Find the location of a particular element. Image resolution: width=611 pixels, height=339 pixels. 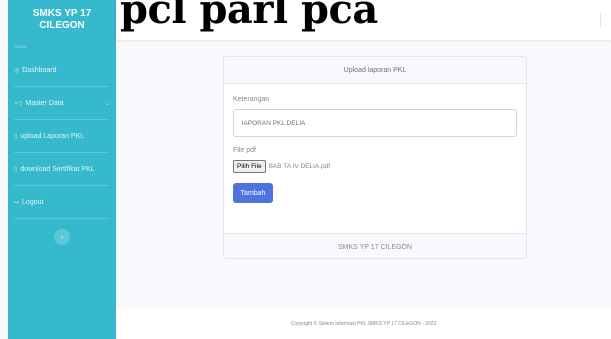

keterangan-input: lAPORAN PKL DELIA is located at coordinates (375, 123).